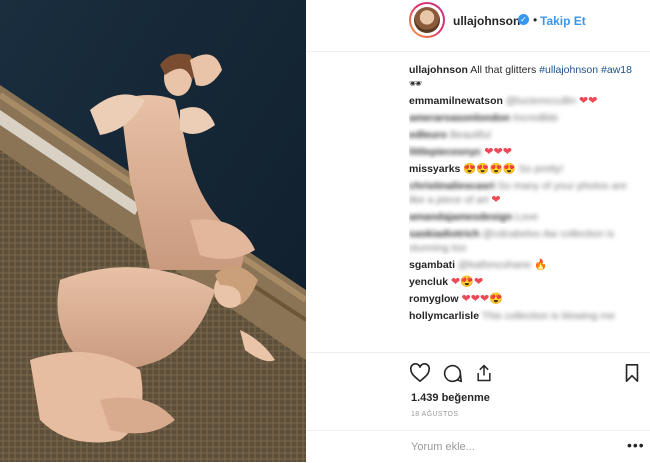  Describe the element at coordinates (416, 84) in the screenshot. I see `caption-emoji: 🕶` at that location.